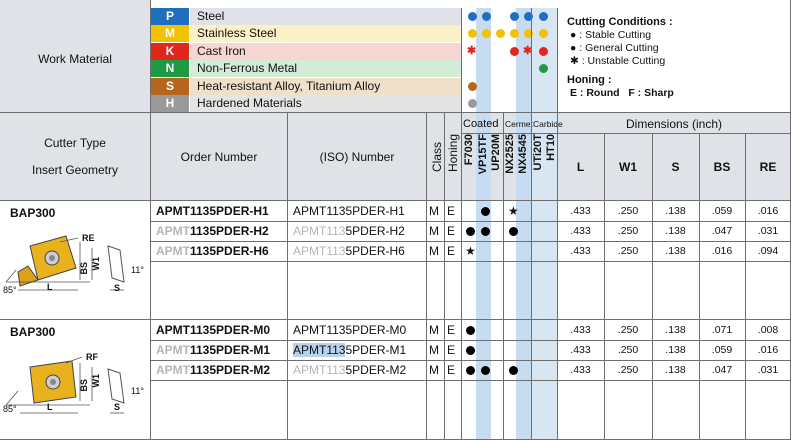 Image resolution: width=791 pixels, height=440 pixels. What do you see at coordinates (349, 251) in the screenshot?
I see `iso-number: APMT1135PDER-H6` at bounding box center [349, 251].